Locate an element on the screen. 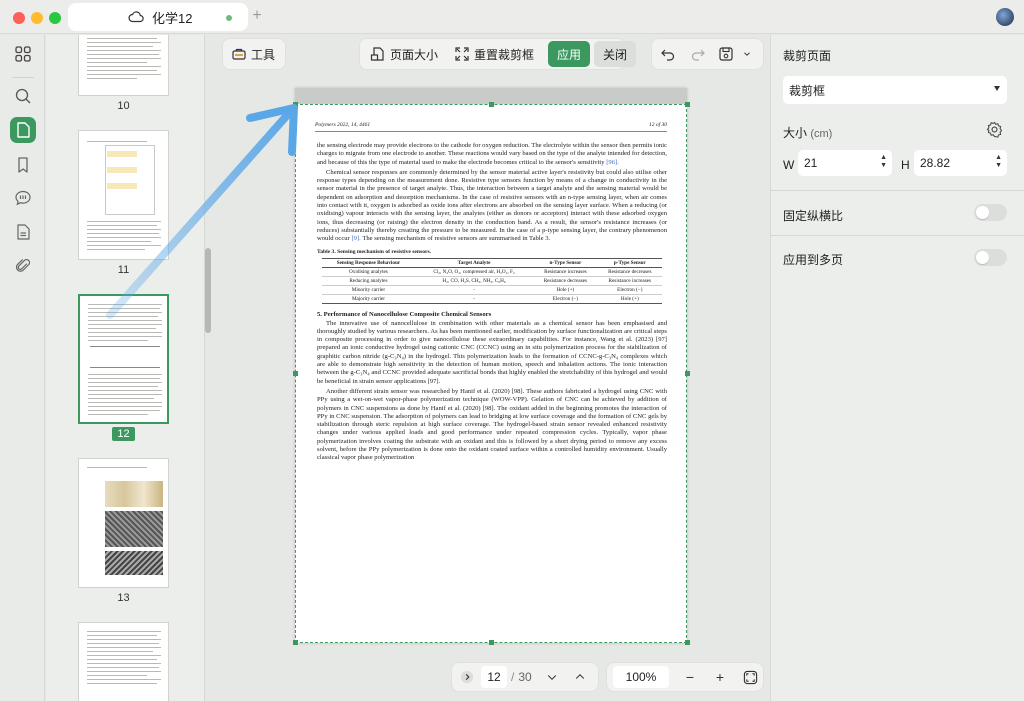 The width and height of the screenshot is (1024, 701). page-thumbnail-selected is located at coordinates (123, 359).